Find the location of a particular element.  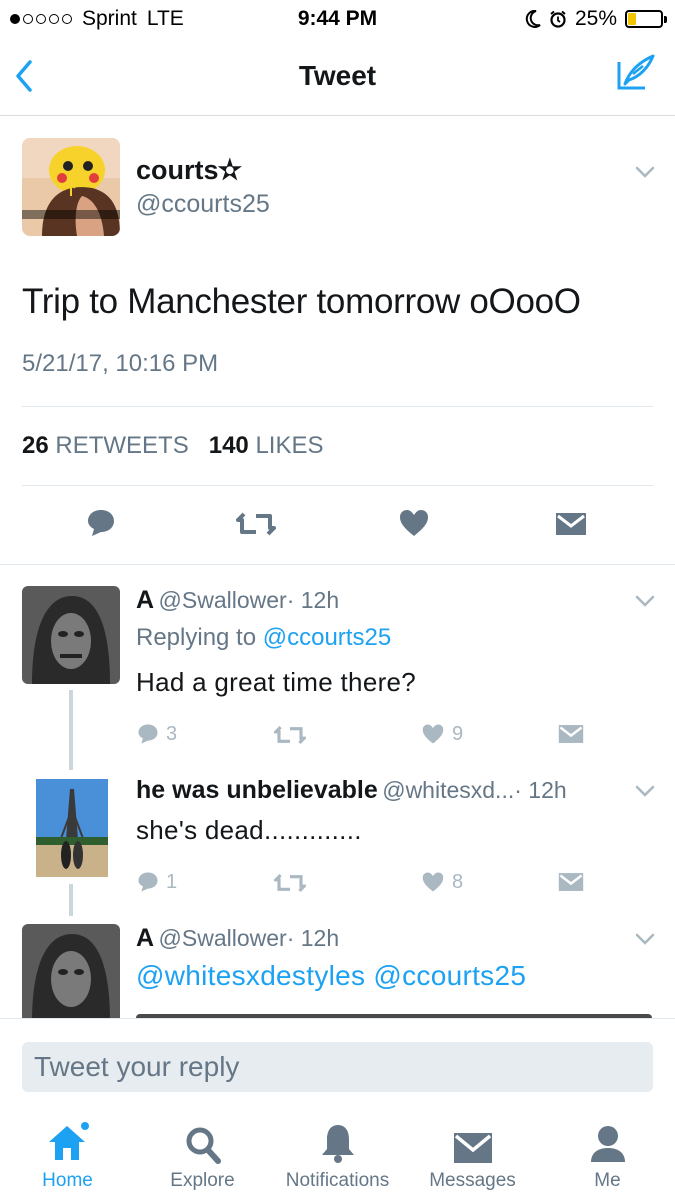

like-count: 8 is located at coordinates (458, 882).